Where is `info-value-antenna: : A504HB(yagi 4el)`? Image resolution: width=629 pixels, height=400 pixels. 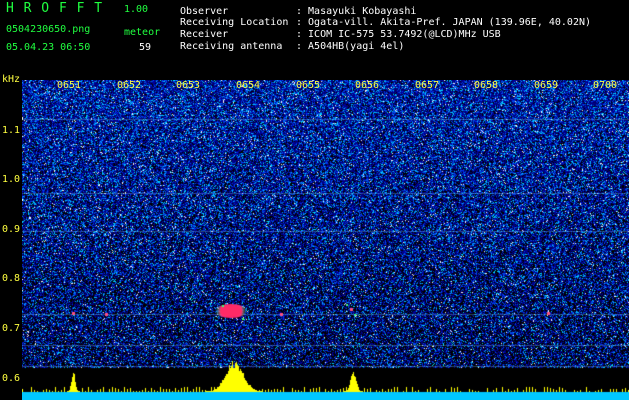
info-value-antenna: : A504HB(yagi 4el) is located at coordinates (350, 46).